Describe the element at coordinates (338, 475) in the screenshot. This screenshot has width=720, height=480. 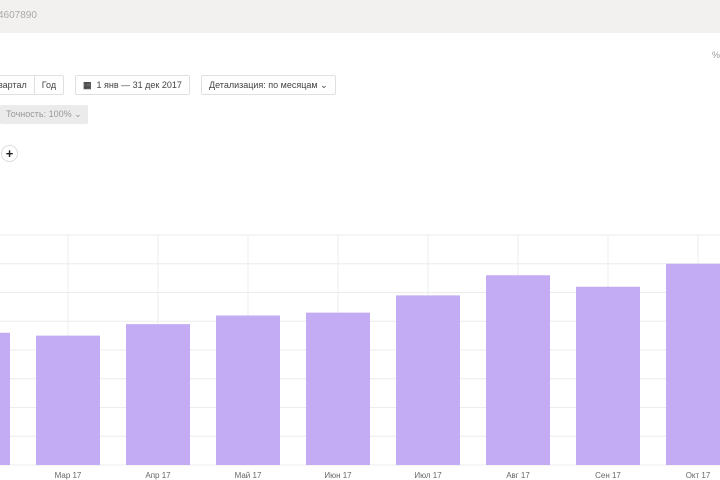
I see `x-tick-label: Июн 17` at that location.